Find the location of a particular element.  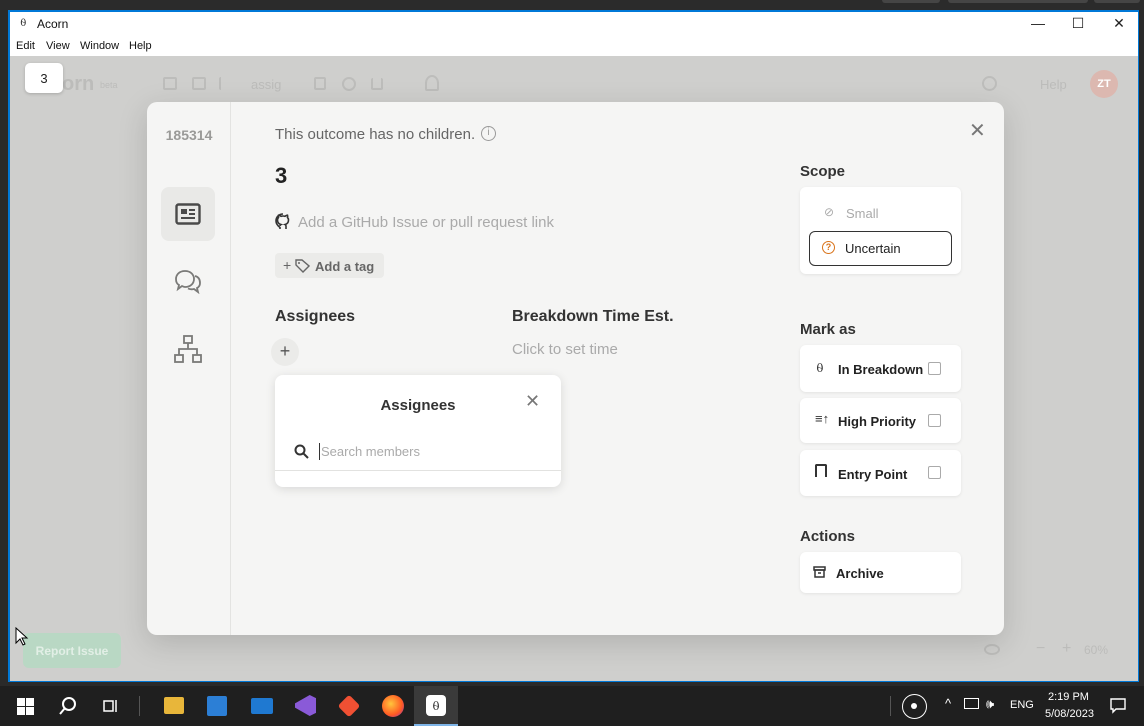

priority-view-icon is located at coordinates (225, 83).